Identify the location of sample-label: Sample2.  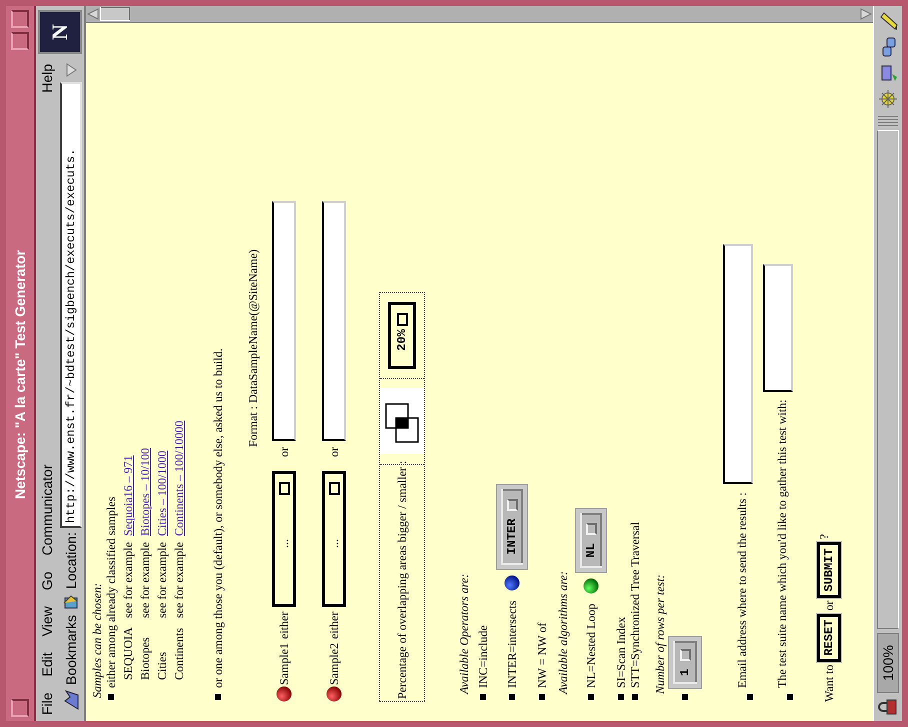
(334, 663).